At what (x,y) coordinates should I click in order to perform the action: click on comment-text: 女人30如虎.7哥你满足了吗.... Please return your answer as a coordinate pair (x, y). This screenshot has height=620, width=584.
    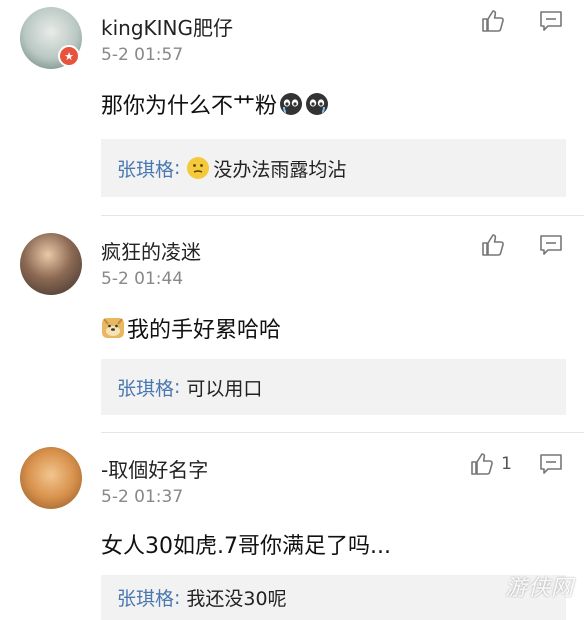
    Looking at the image, I should click on (246, 544).